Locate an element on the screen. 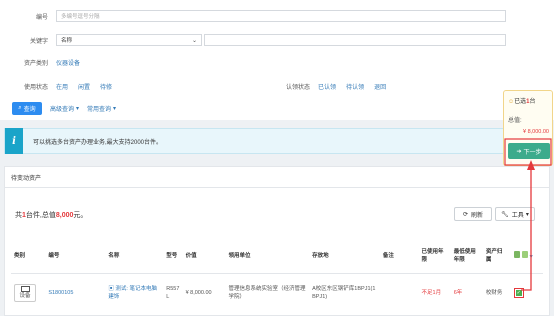  cell-location: A校区东区钢铲库1BPJ1(1BPJ1) is located at coordinates (344, 293).